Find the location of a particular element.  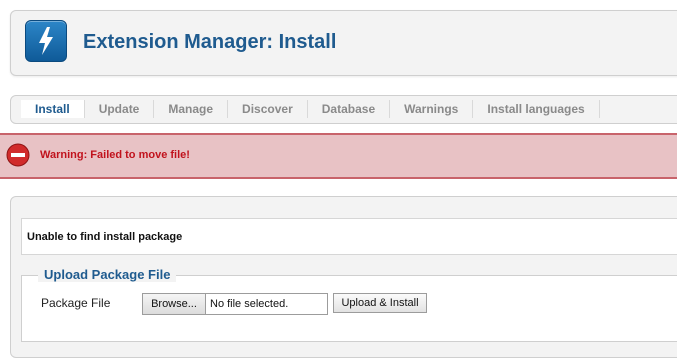

tab-discover: Discover is located at coordinates (268, 109).